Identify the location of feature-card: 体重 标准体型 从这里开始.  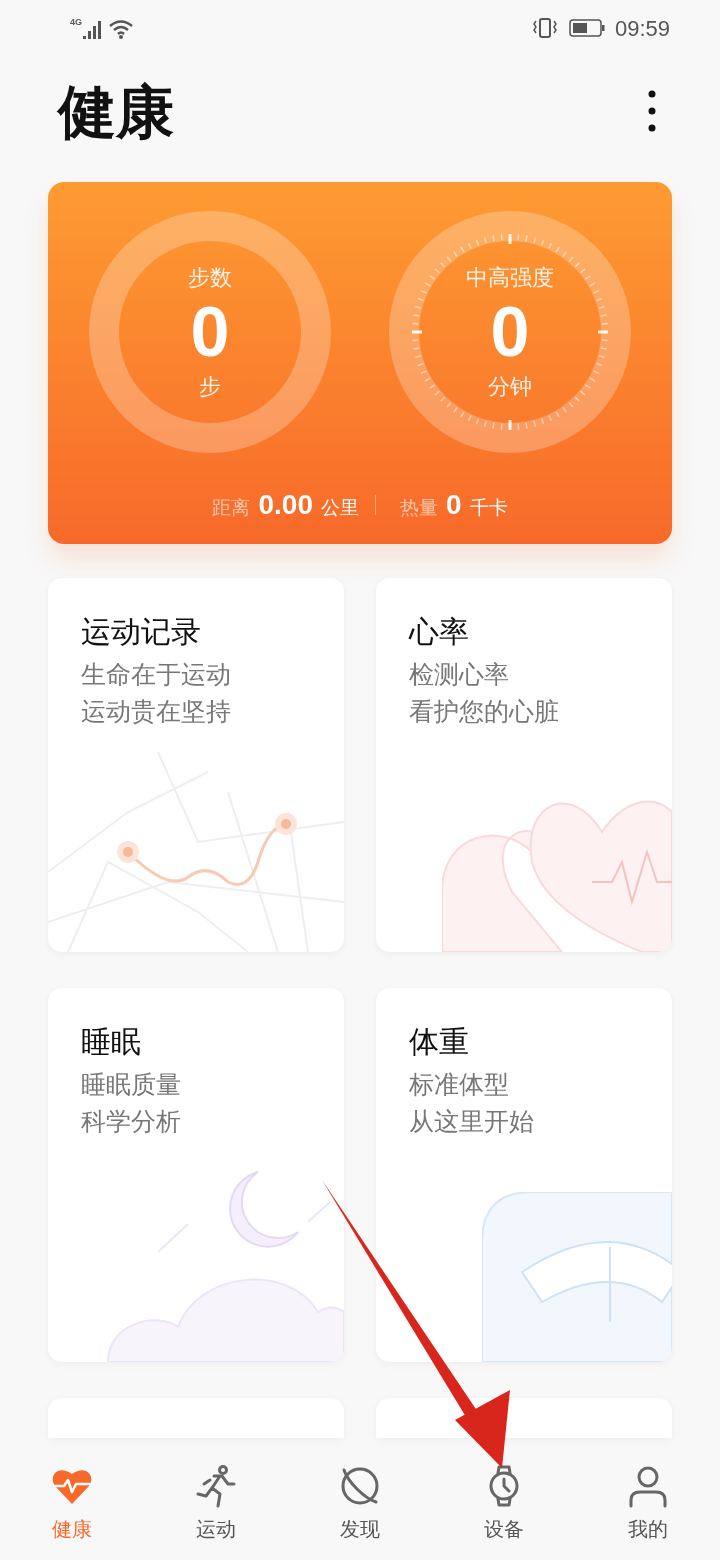
(524, 1175).